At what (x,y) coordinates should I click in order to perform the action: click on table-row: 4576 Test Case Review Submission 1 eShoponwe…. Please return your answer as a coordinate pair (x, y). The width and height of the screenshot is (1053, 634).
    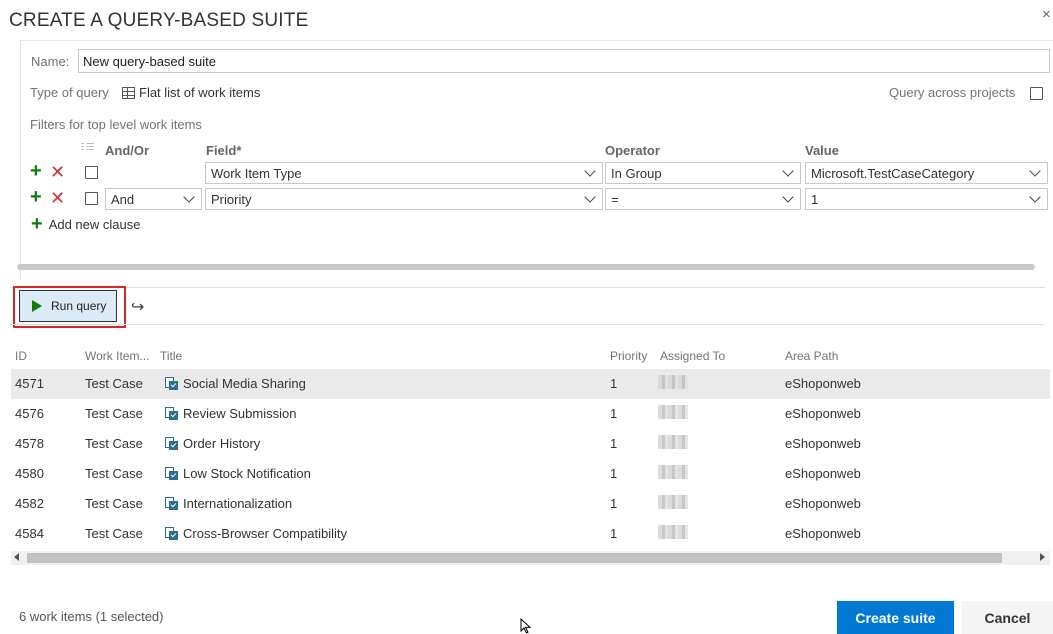
    Looking at the image, I should click on (530, 414).